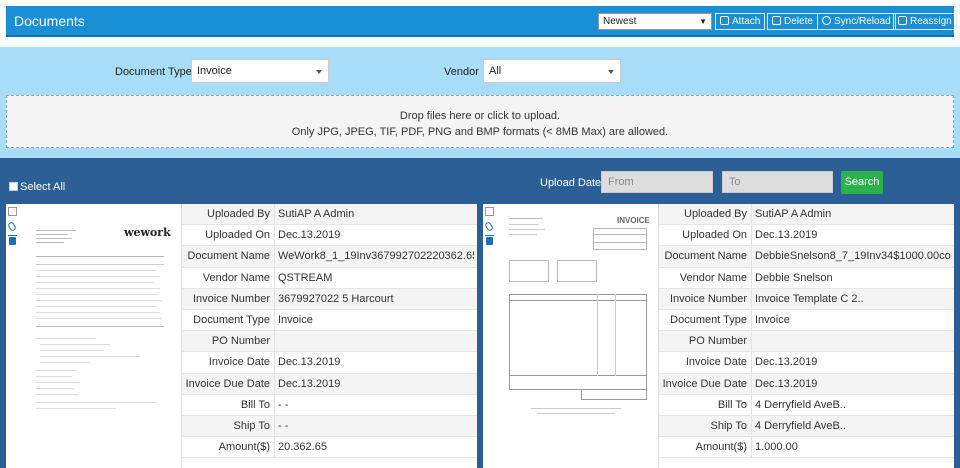 The height and width of the screenshot is (468, 960). What do you see at coordinates (305, 277) in the screenshot?
I see `detail-value: QSTREAM` at bounding box center [305, 277].